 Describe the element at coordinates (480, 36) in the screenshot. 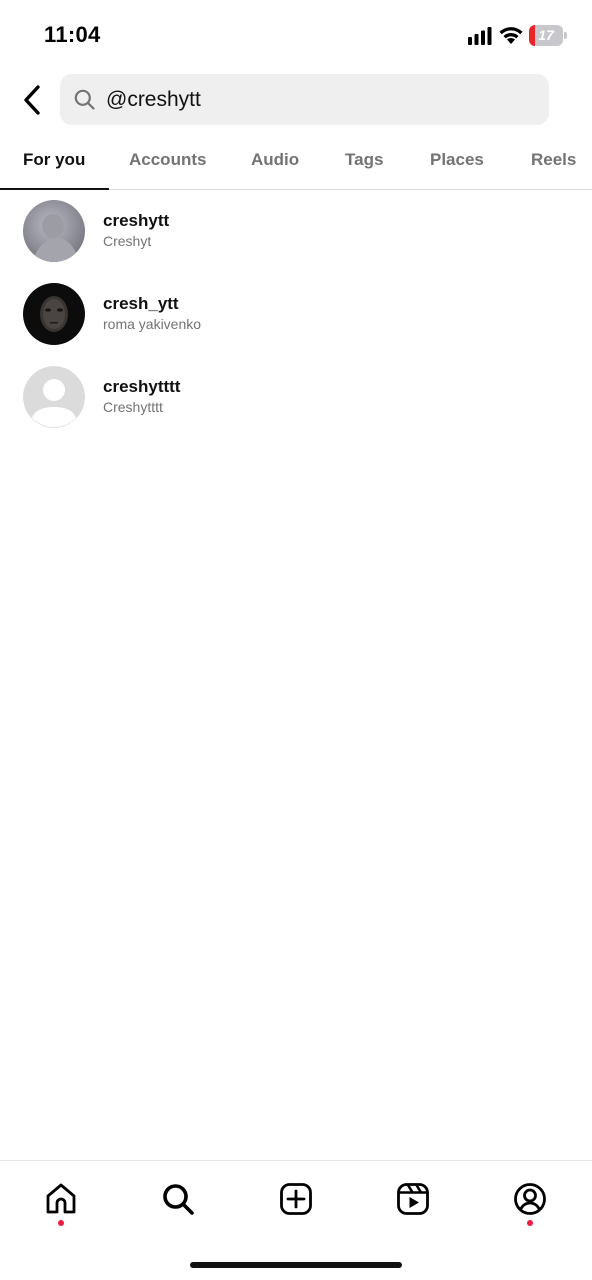

I see `cellular-signal-icon` at that location.